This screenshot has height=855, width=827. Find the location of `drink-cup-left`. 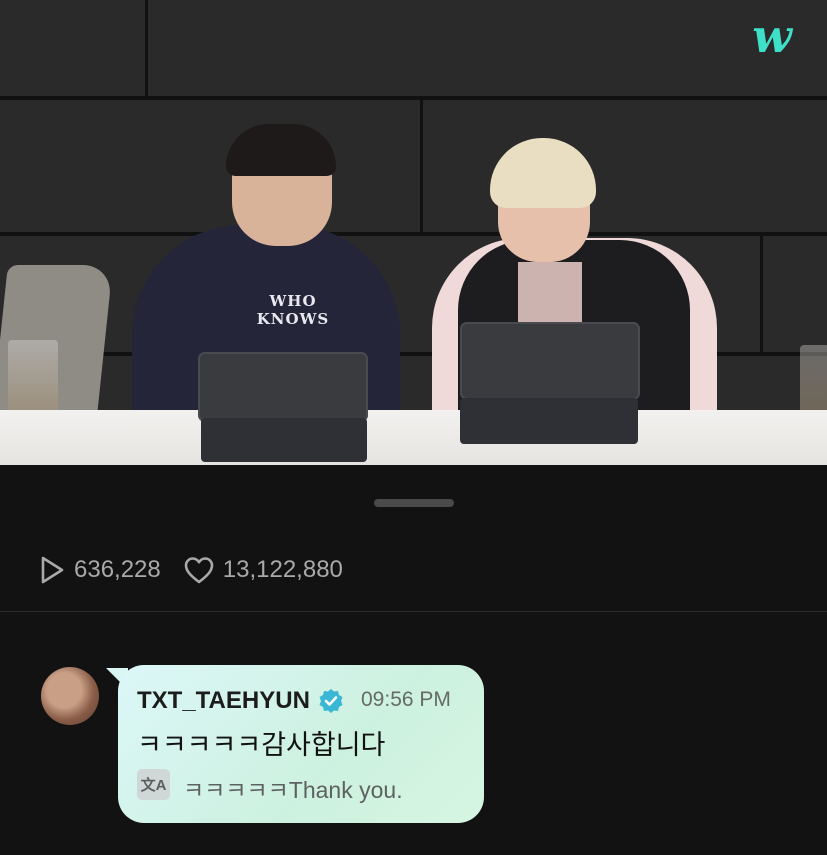

drink-cup-left is located at coordinates (33, 380).